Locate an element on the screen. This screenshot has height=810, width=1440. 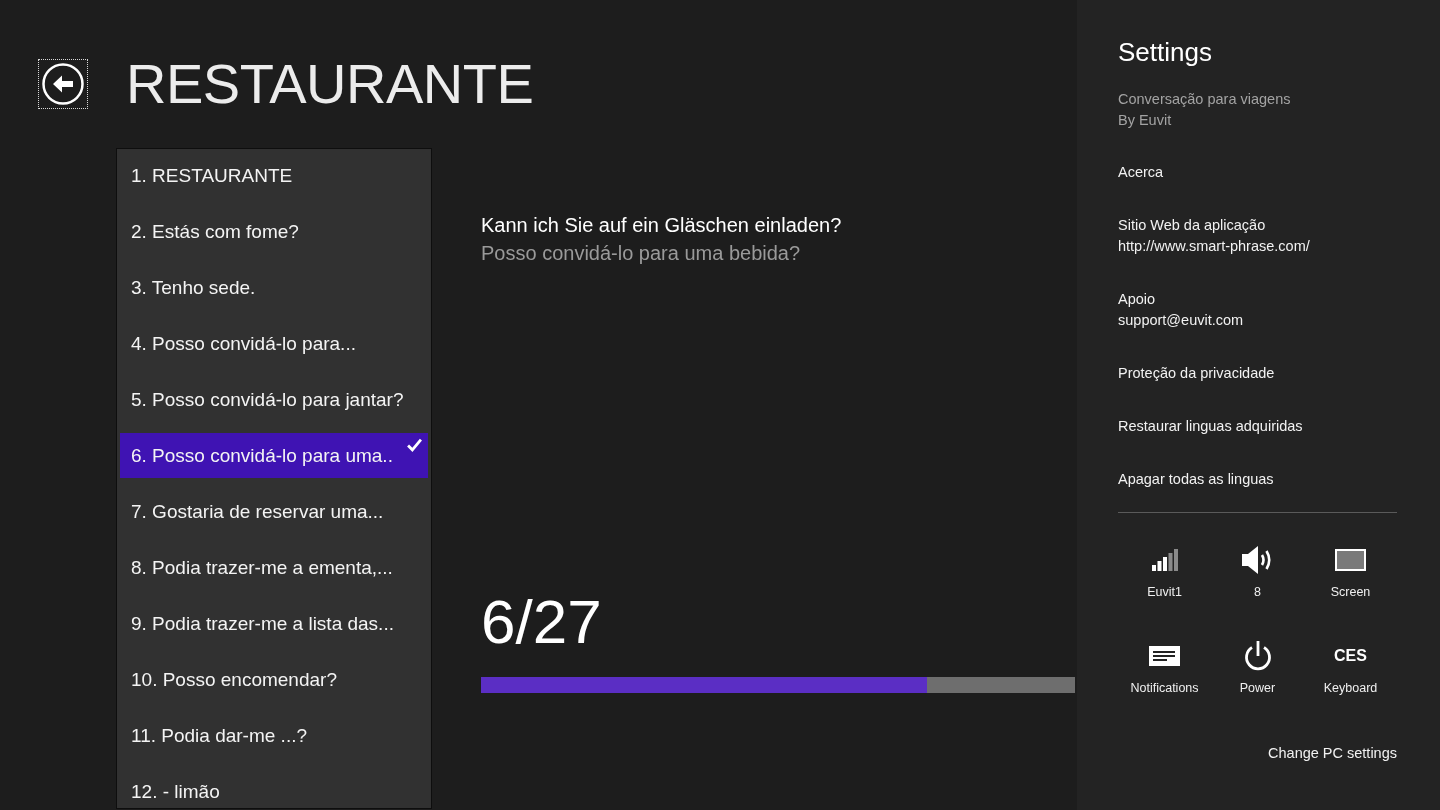
phrase-list-item: 5. Posso convidá-lo para jantar? is located at coordinates (274, 399).